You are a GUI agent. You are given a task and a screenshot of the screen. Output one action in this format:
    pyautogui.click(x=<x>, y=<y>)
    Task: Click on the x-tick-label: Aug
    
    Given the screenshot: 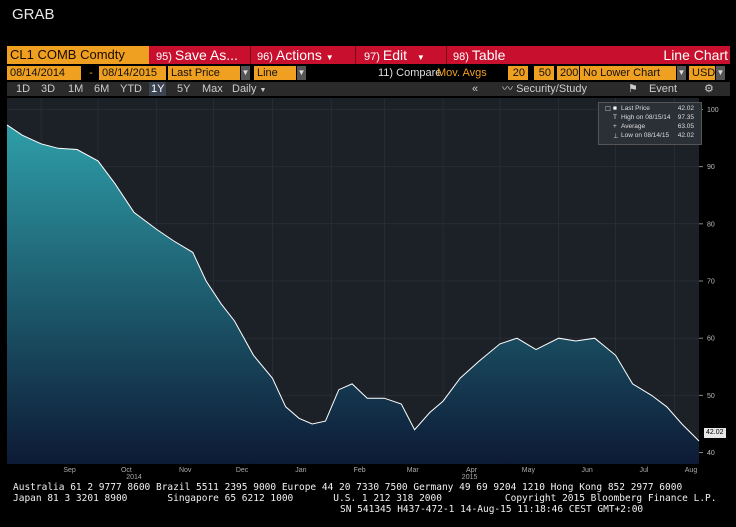 What is the action you would take?
    pyautogui.click(x=691, y=470)
    